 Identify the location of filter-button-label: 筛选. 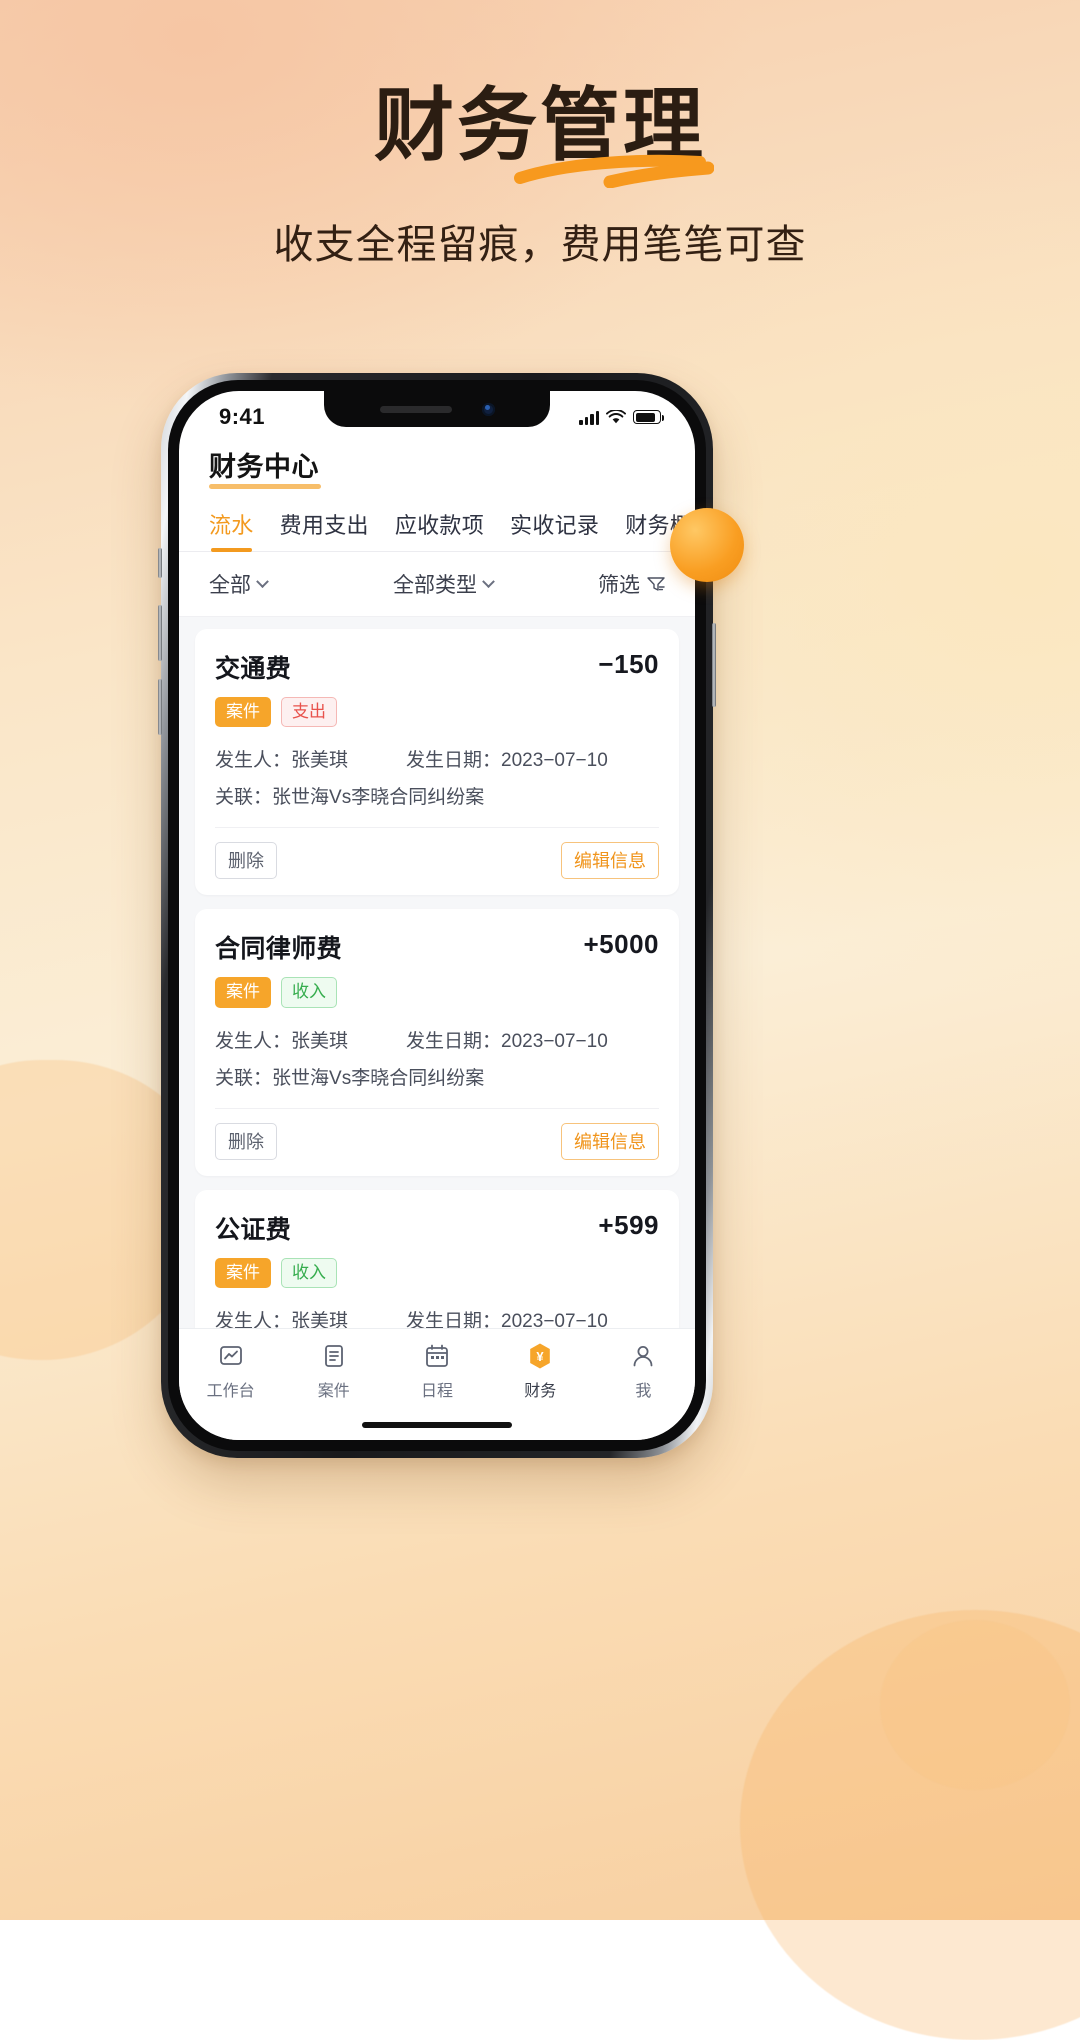
(619, 585).